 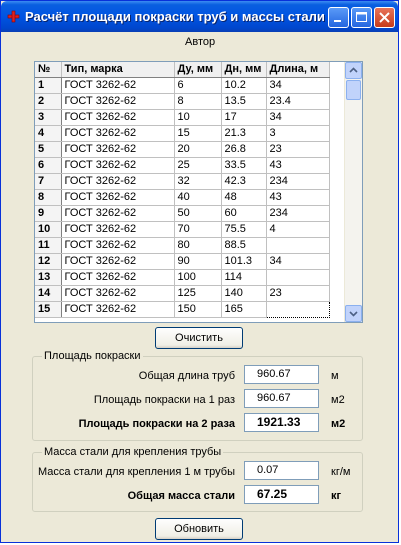 I want to click on cell-du: 20, so click(x=198, y=149).